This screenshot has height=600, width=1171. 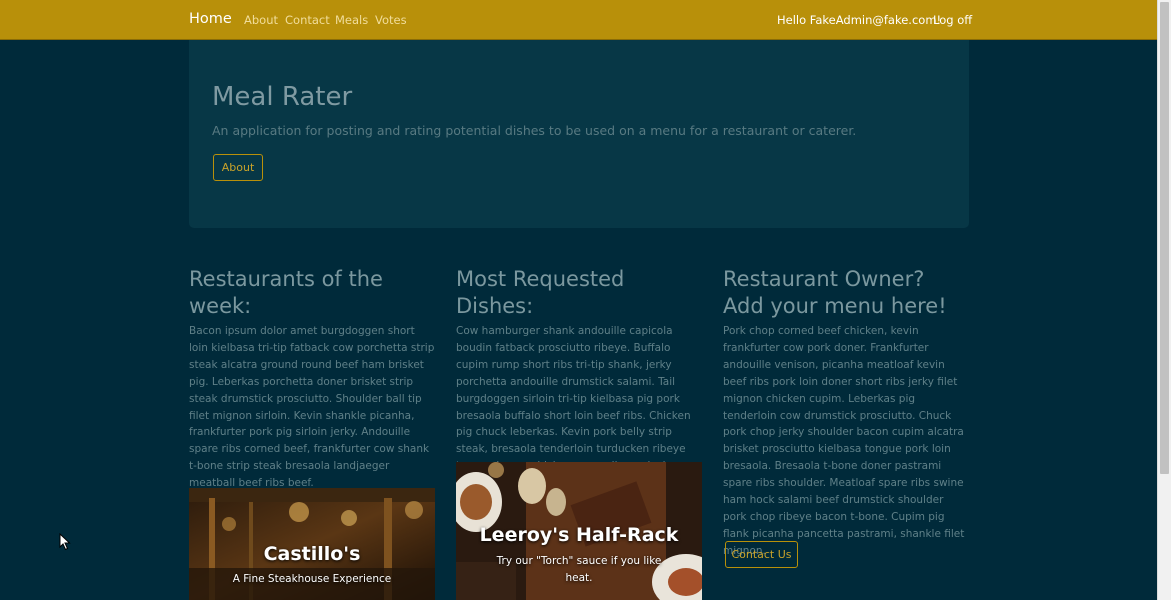 I want to click on castillos-subtitle: A Fine Steakhouse Experience, so click(x=312, y=579).